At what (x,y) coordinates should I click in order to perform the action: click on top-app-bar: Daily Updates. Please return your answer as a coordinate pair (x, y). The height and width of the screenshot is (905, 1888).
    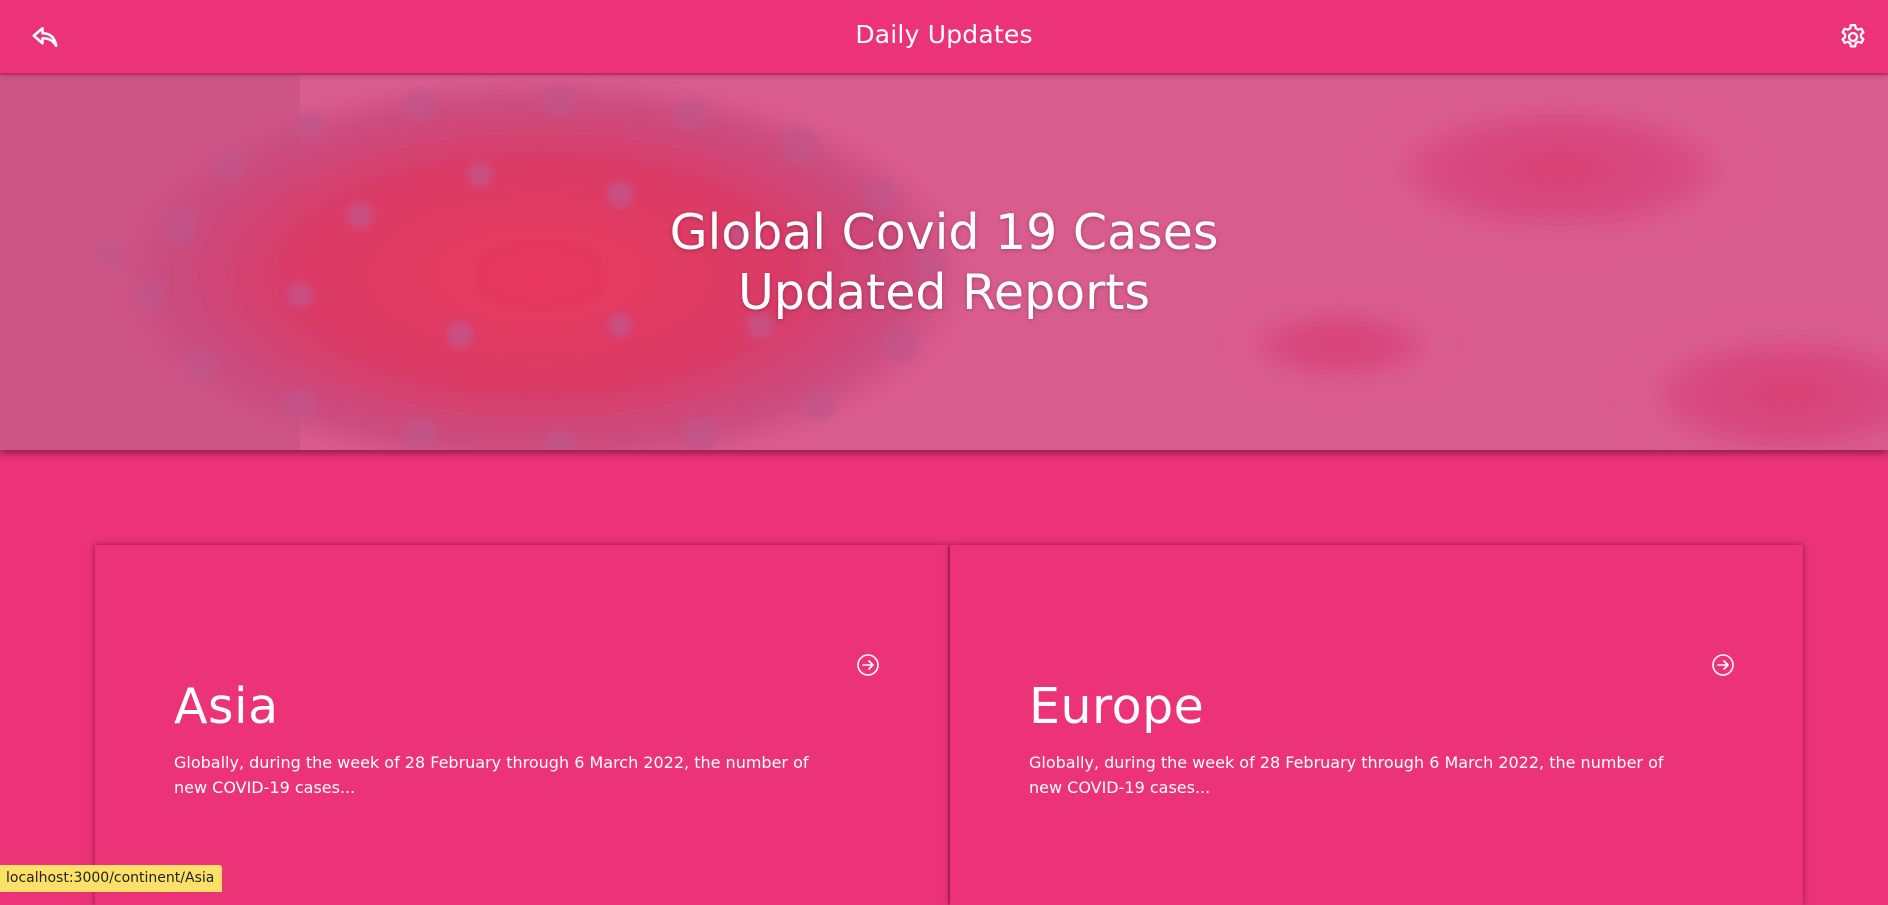
    Looking at the image, I should click on (944, 36).